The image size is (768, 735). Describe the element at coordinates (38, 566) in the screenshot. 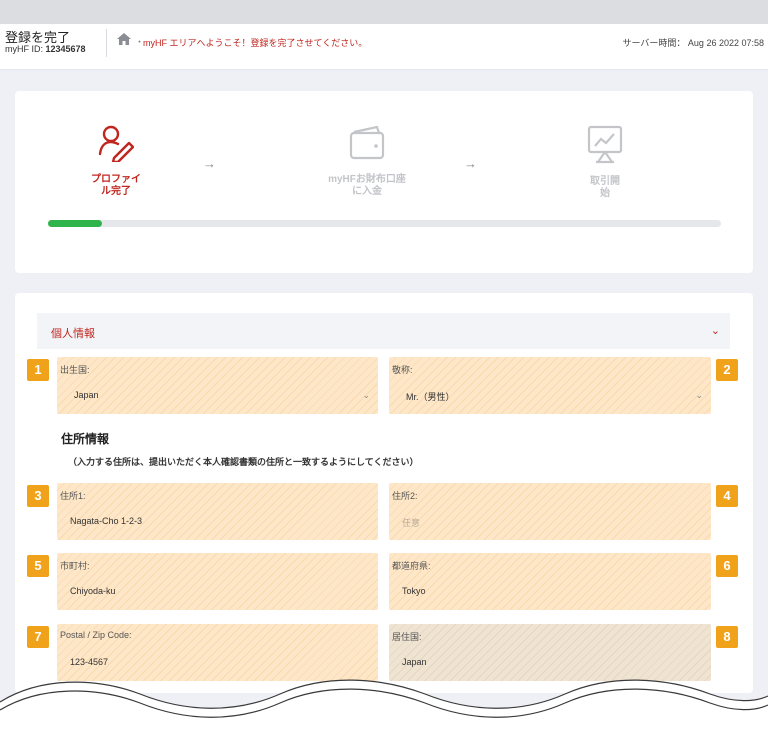

I see `annotation-badge-5: 5` at that location.